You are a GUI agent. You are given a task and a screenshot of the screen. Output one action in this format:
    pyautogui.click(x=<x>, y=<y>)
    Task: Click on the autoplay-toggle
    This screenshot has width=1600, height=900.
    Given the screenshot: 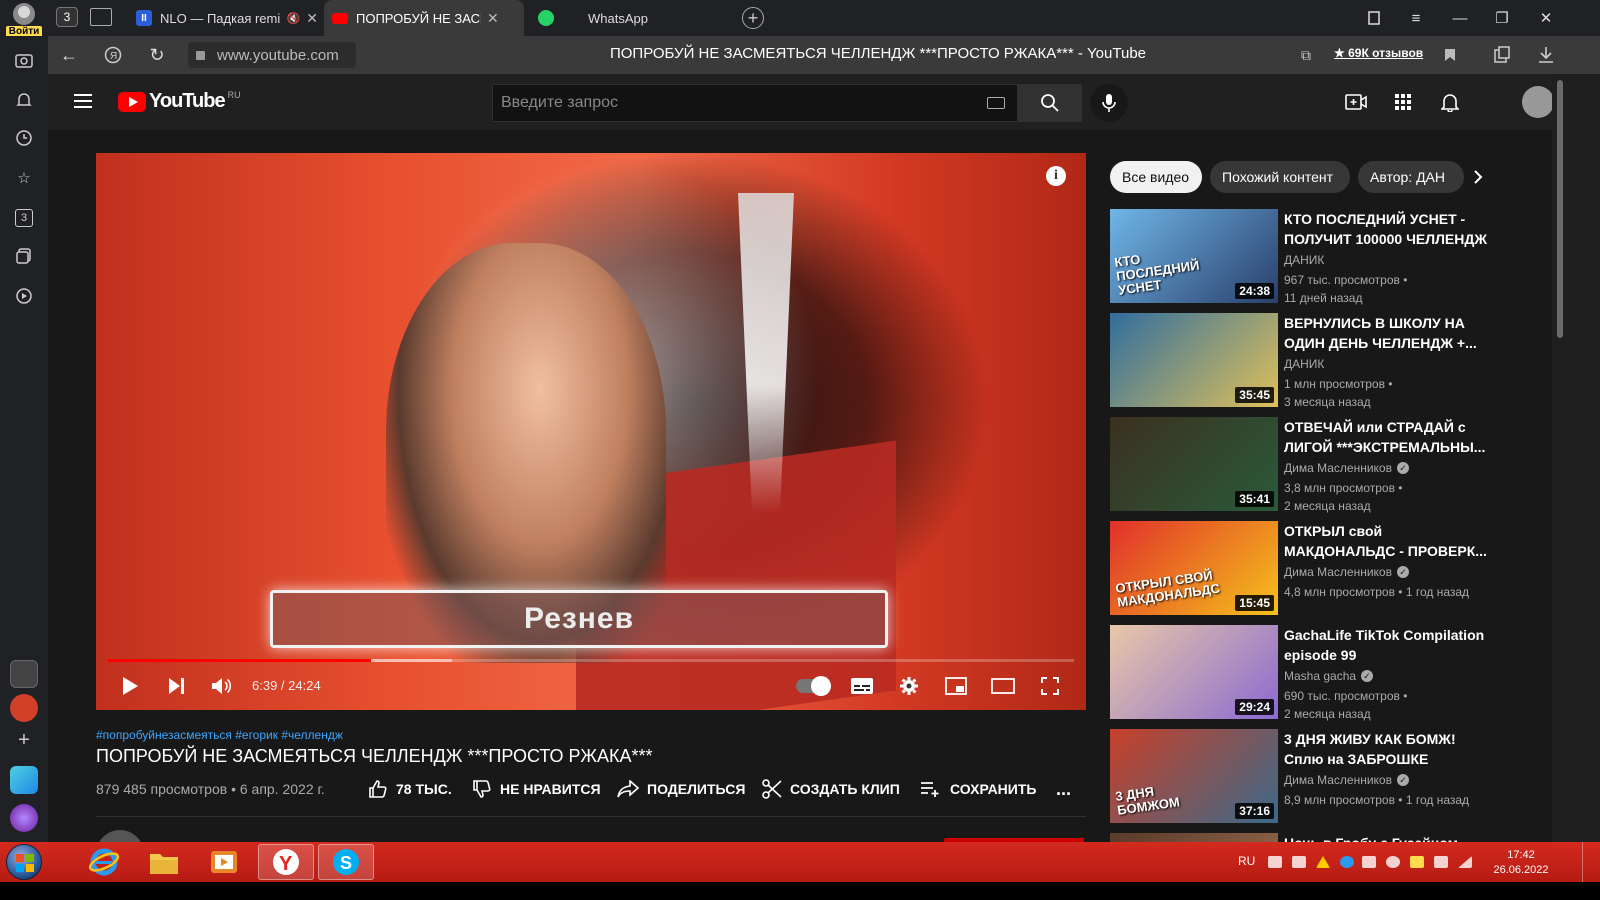 What is the action you would take?
    pyautogui.click(x=813, y=686)
    